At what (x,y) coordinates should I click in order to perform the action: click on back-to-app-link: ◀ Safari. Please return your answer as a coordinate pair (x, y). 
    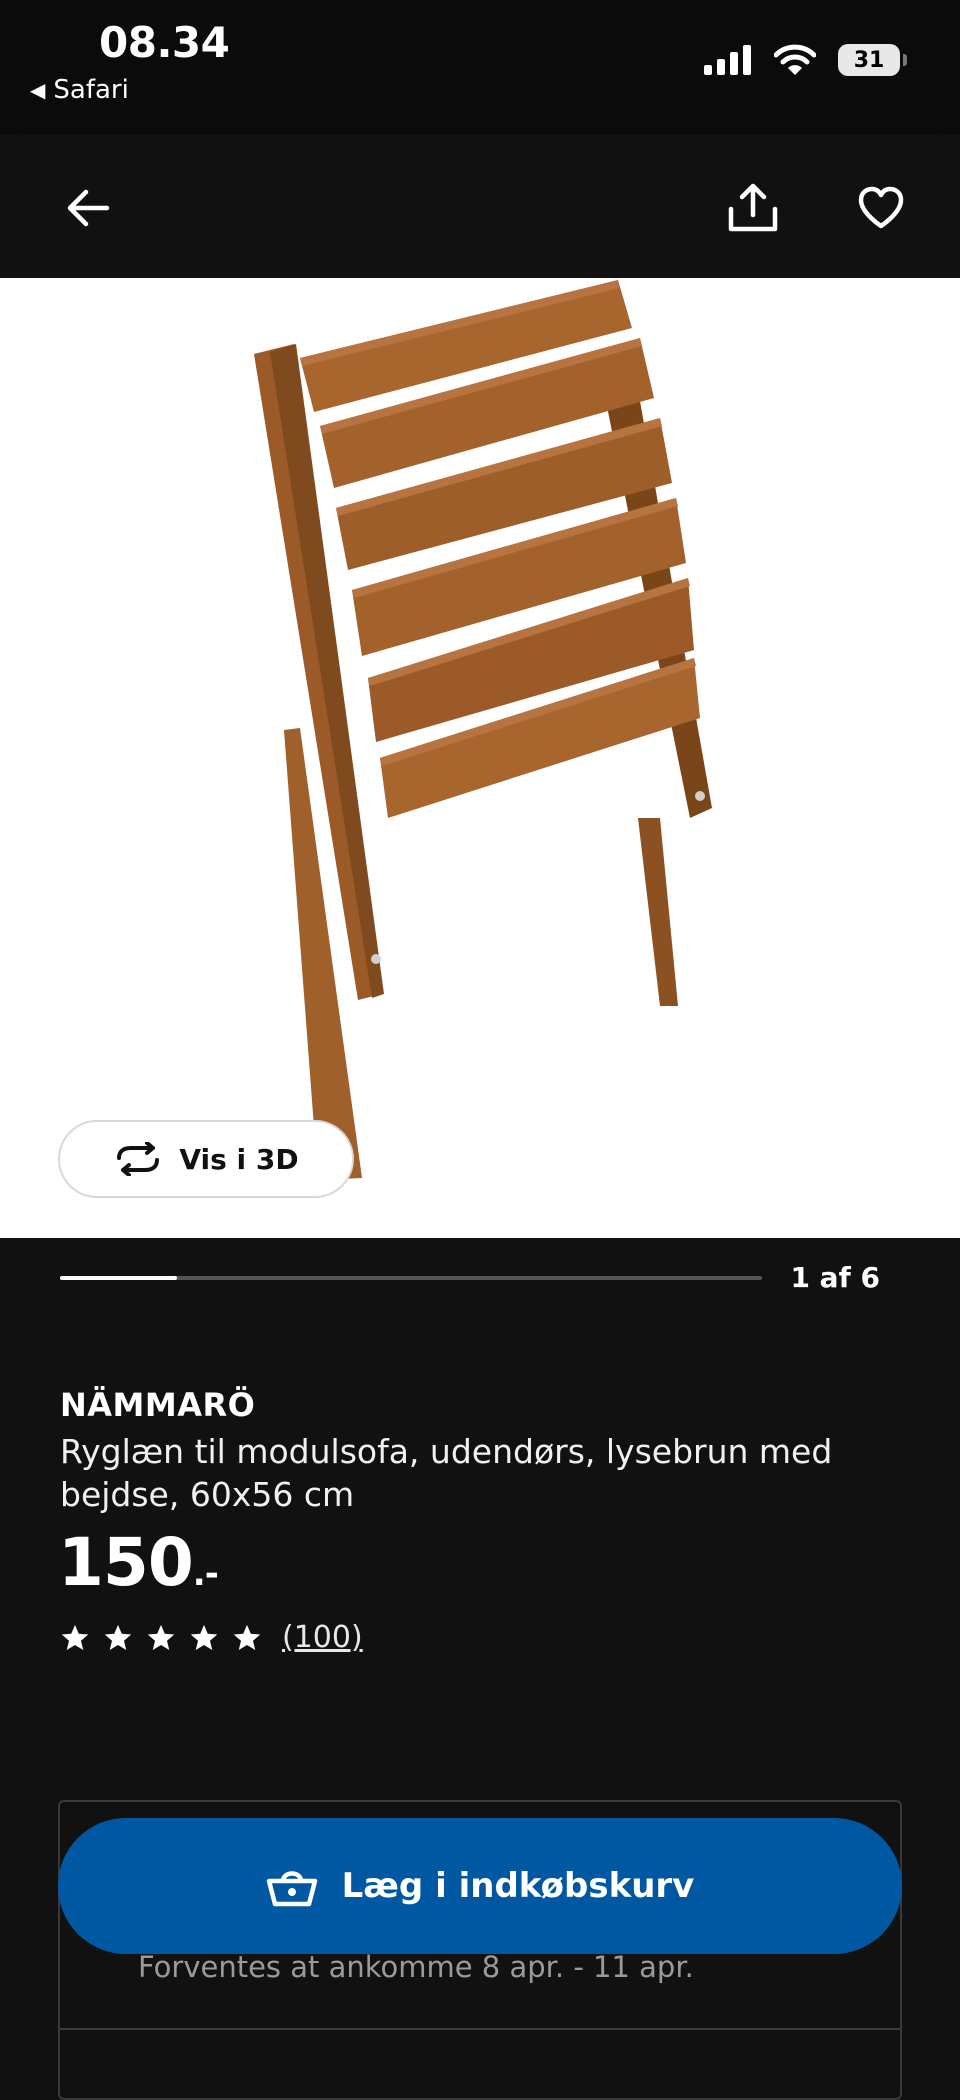
    Looking at the image, I should click on (79, 90).